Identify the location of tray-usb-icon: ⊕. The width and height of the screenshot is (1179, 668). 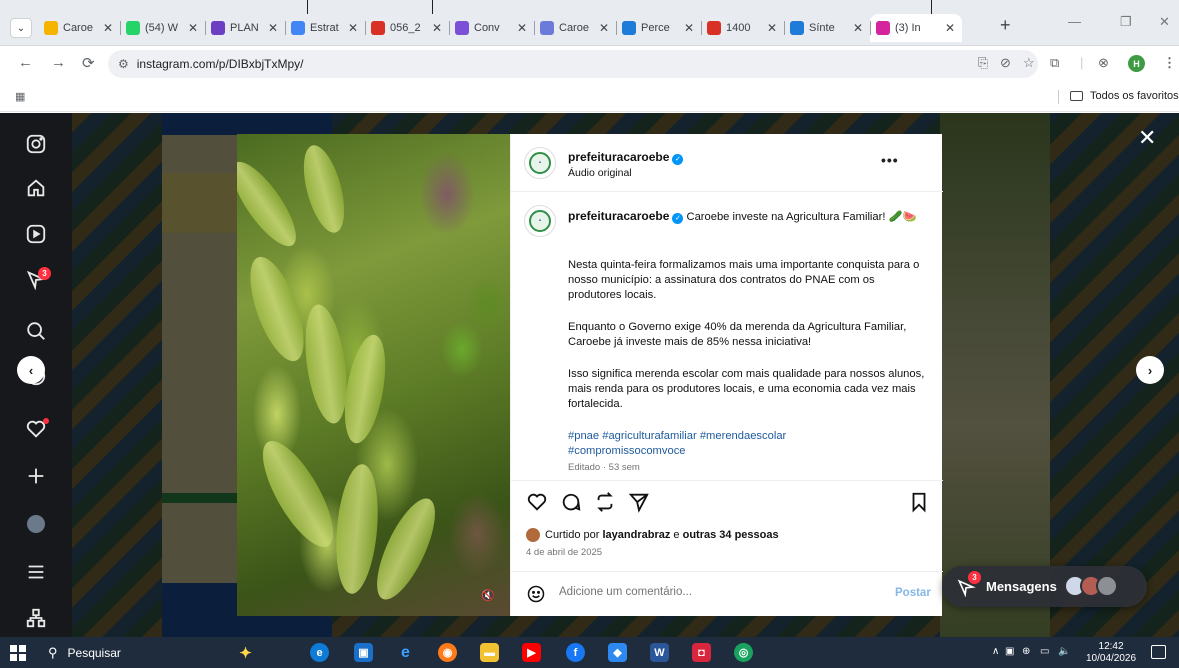
(1026, 651).